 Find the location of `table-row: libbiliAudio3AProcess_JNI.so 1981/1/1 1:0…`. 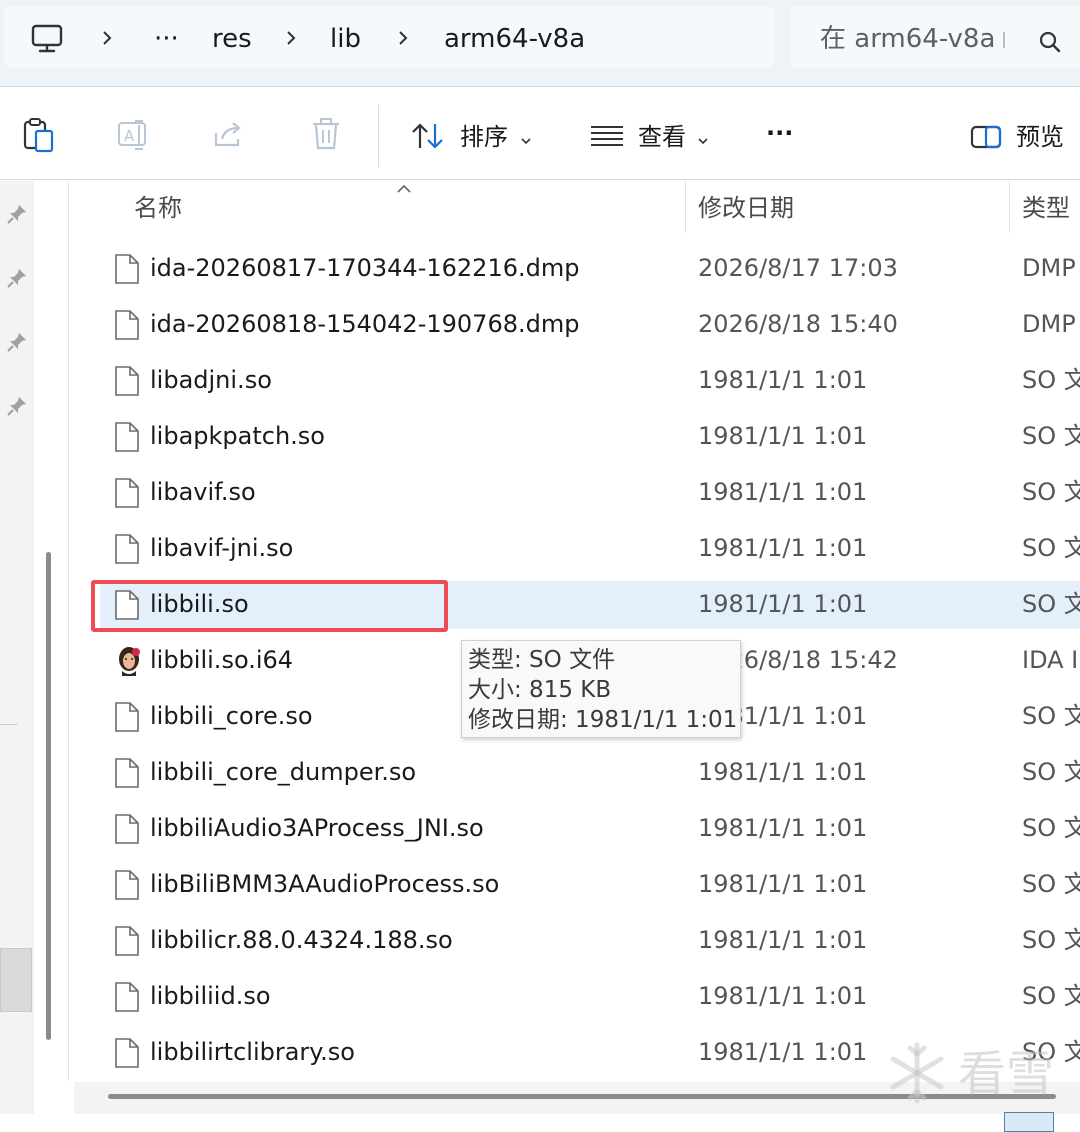

table-row: libbiliAudio3AProcess_JNI.so 1981/1/1 1:0… is located at coordinates (590, 829).